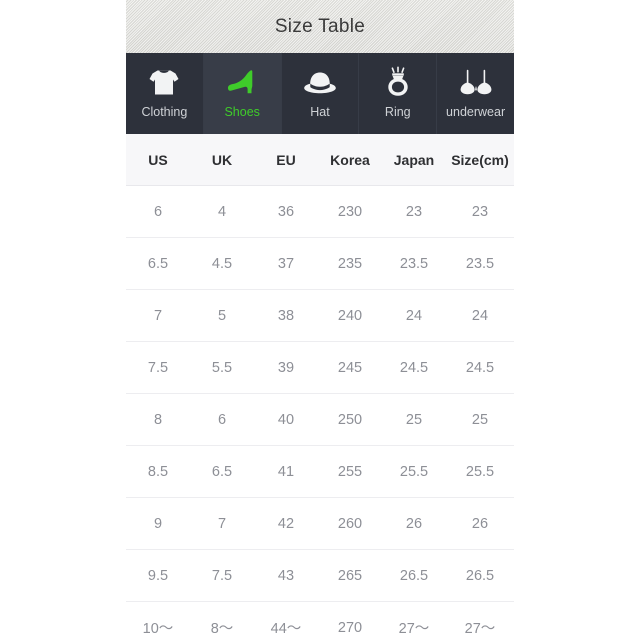  Describe the element at coordinates (286, 471) in the screenshot. I see `cell: 41` at that location.